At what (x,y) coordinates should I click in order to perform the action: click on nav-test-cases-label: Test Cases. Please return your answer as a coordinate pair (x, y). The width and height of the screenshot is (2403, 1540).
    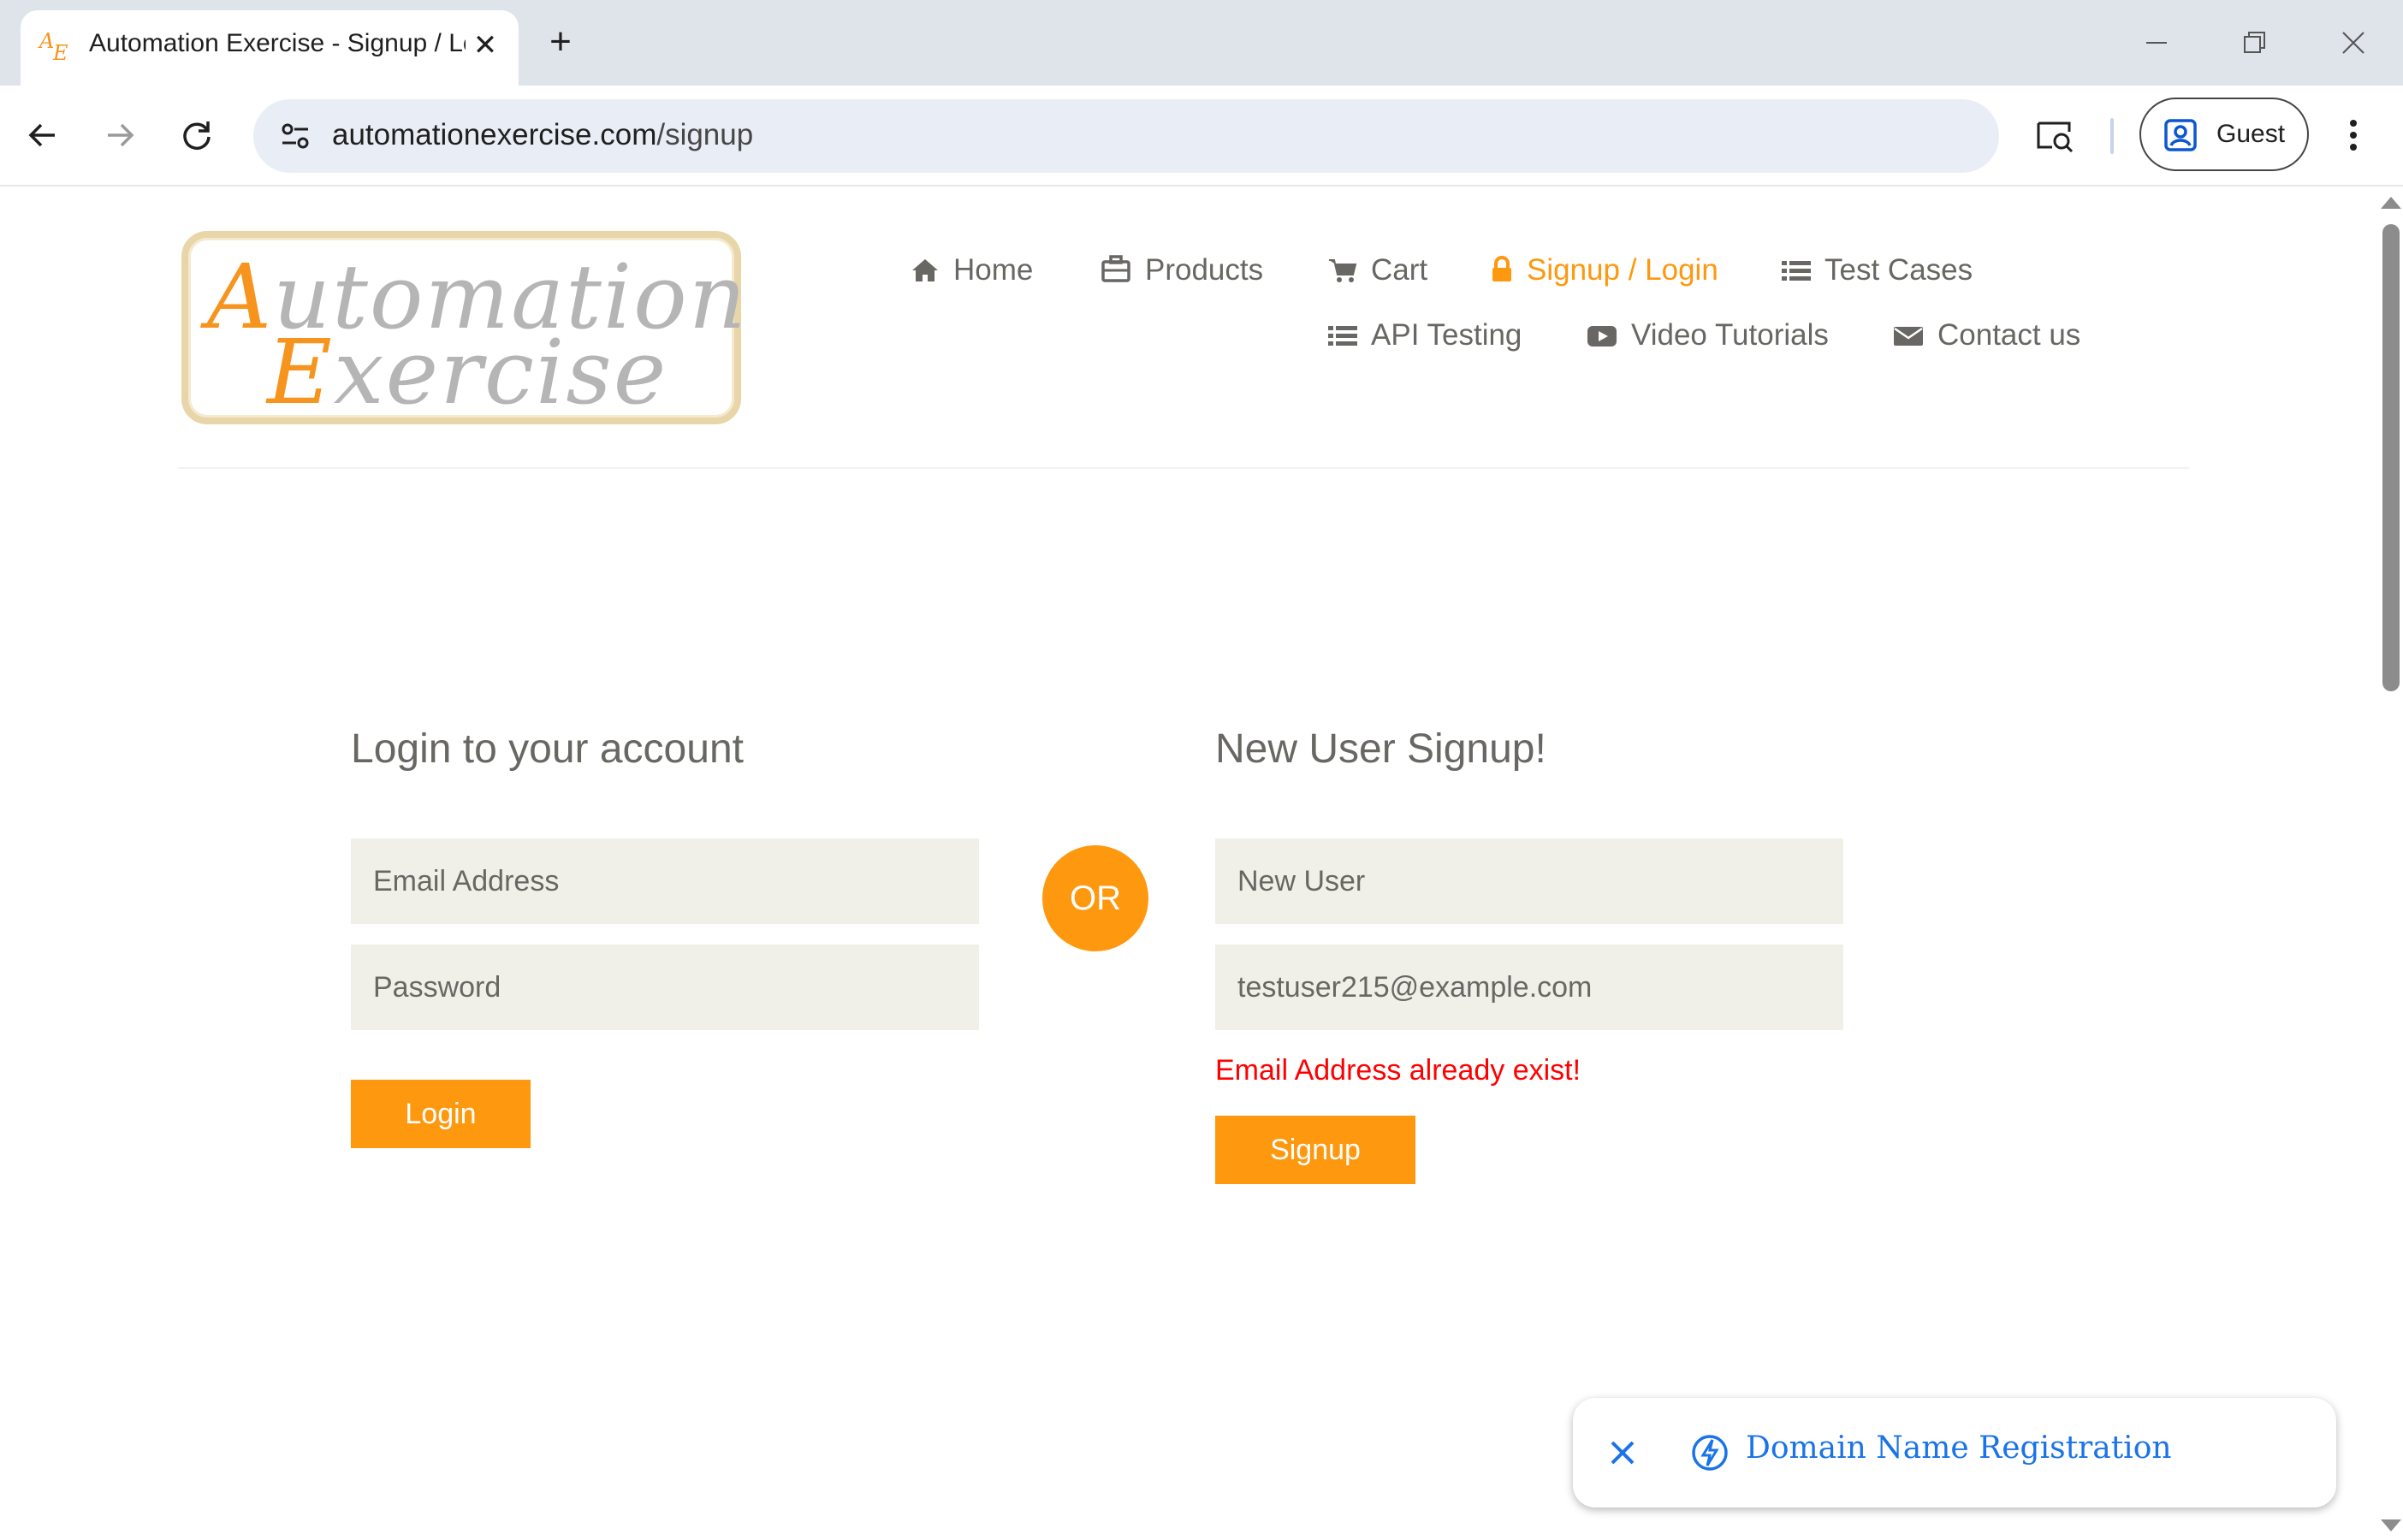
    Looking at the image, I should click on (1898, 270).